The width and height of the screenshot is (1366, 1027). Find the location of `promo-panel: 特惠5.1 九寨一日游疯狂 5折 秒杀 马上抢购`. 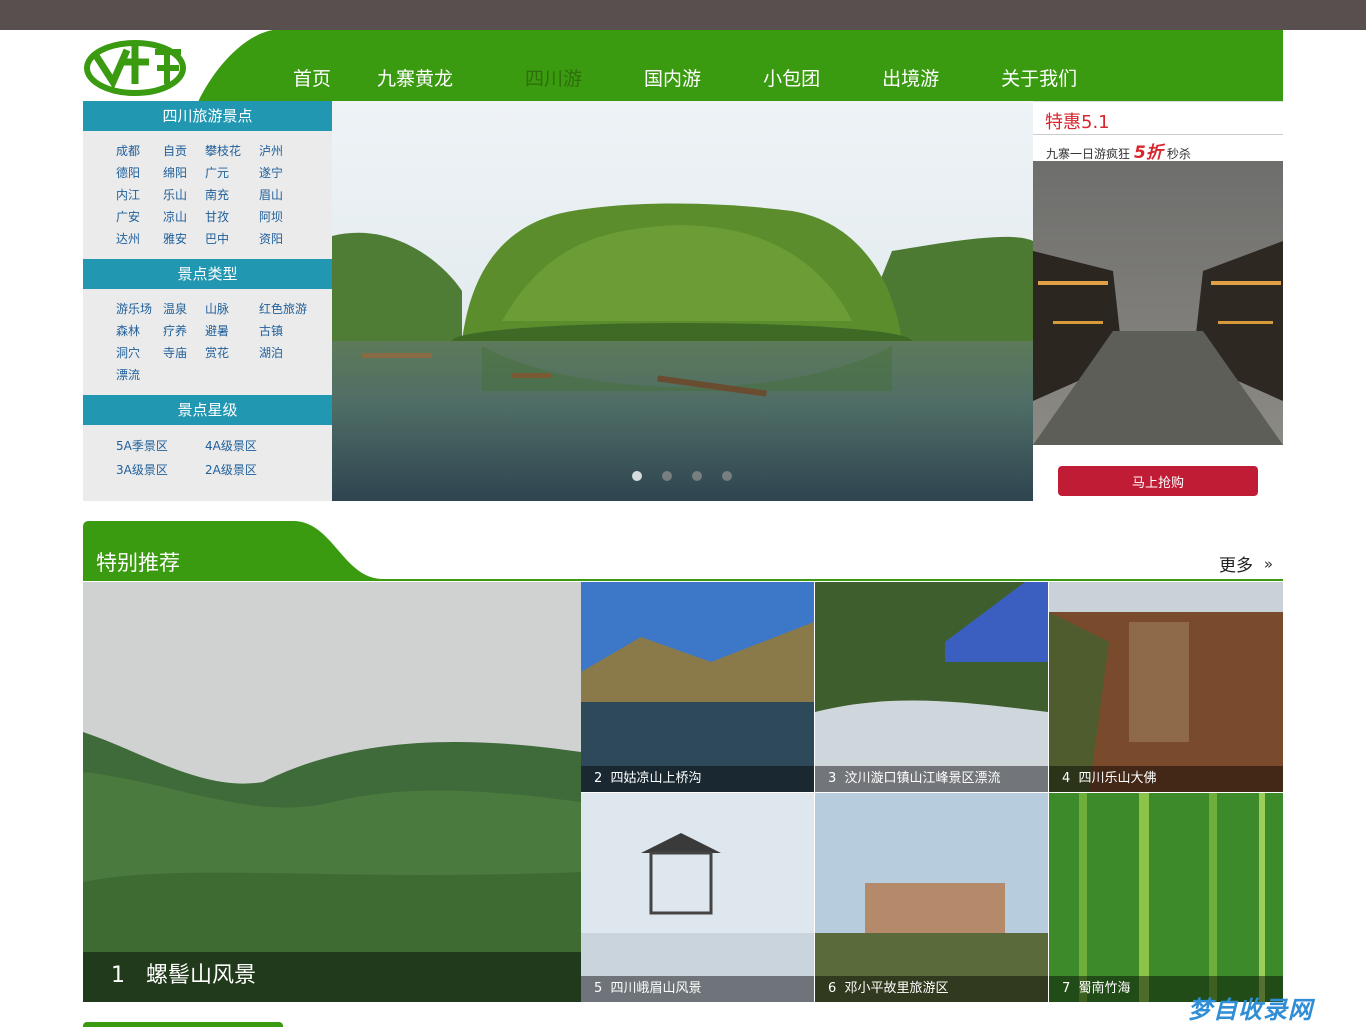

promo-panel: 特惠5.1 九寨一日游疯狂 5折 秒杀 马上抢购 is located at coordinates (1158, 301).